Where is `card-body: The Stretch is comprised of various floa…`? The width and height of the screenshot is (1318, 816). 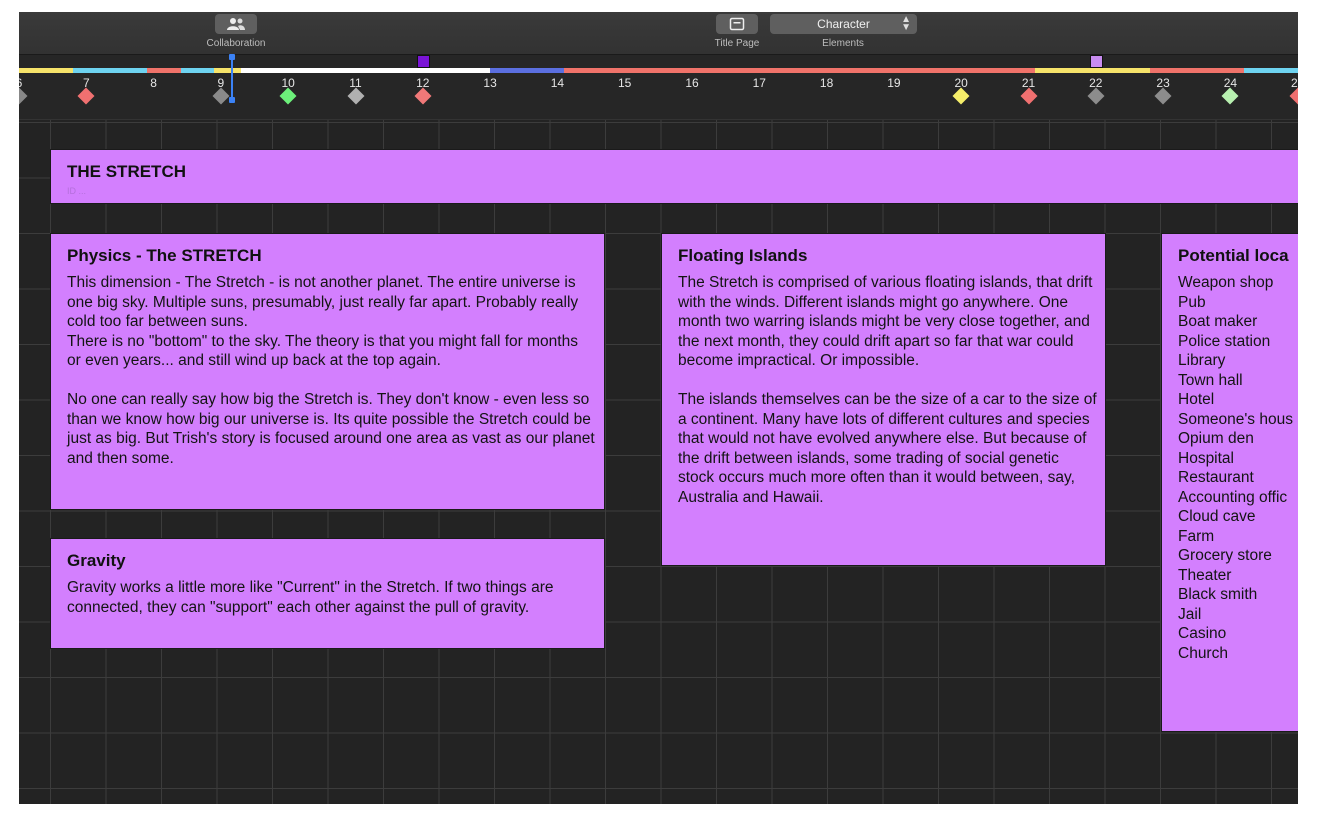
card-body: The Stretch is comprised of various floa… is located at coordinates (887, 390).